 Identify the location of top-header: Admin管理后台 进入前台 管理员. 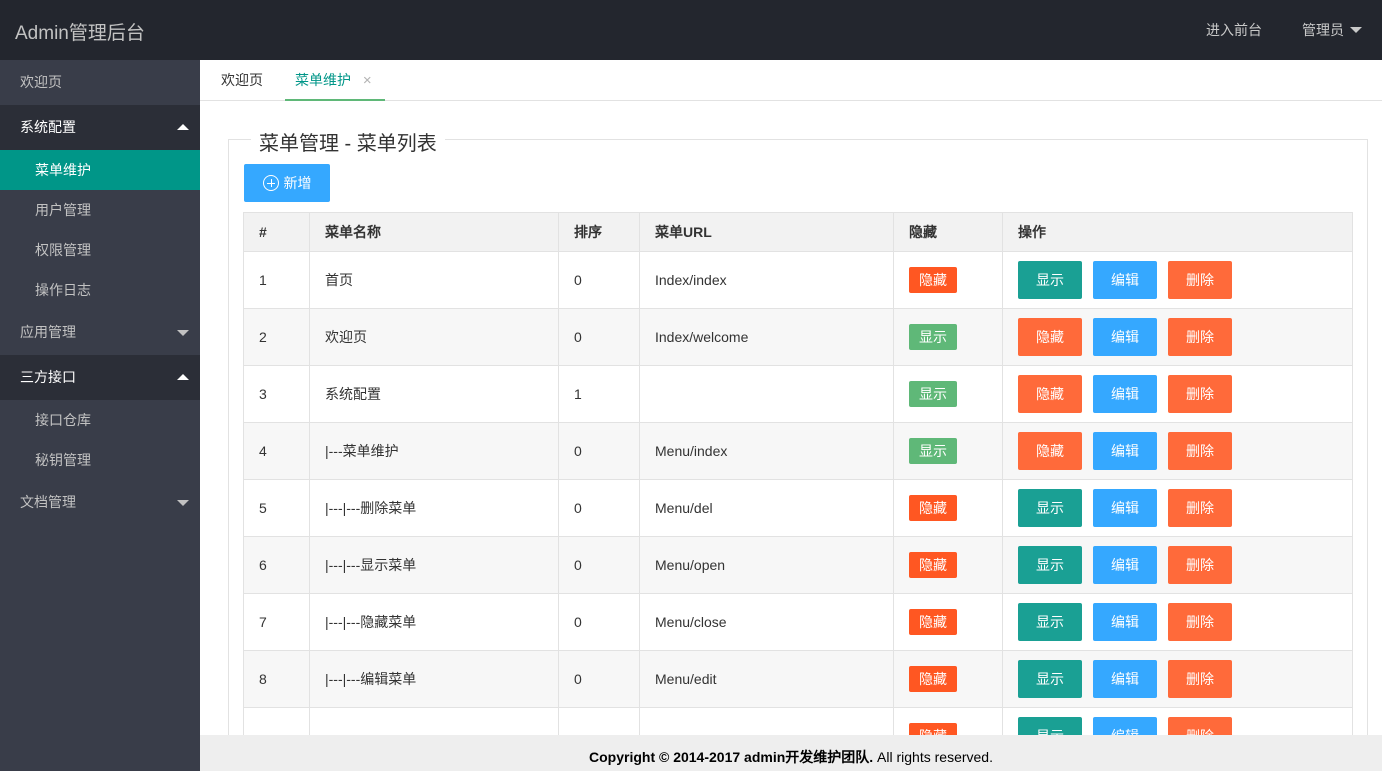
(691, 30).